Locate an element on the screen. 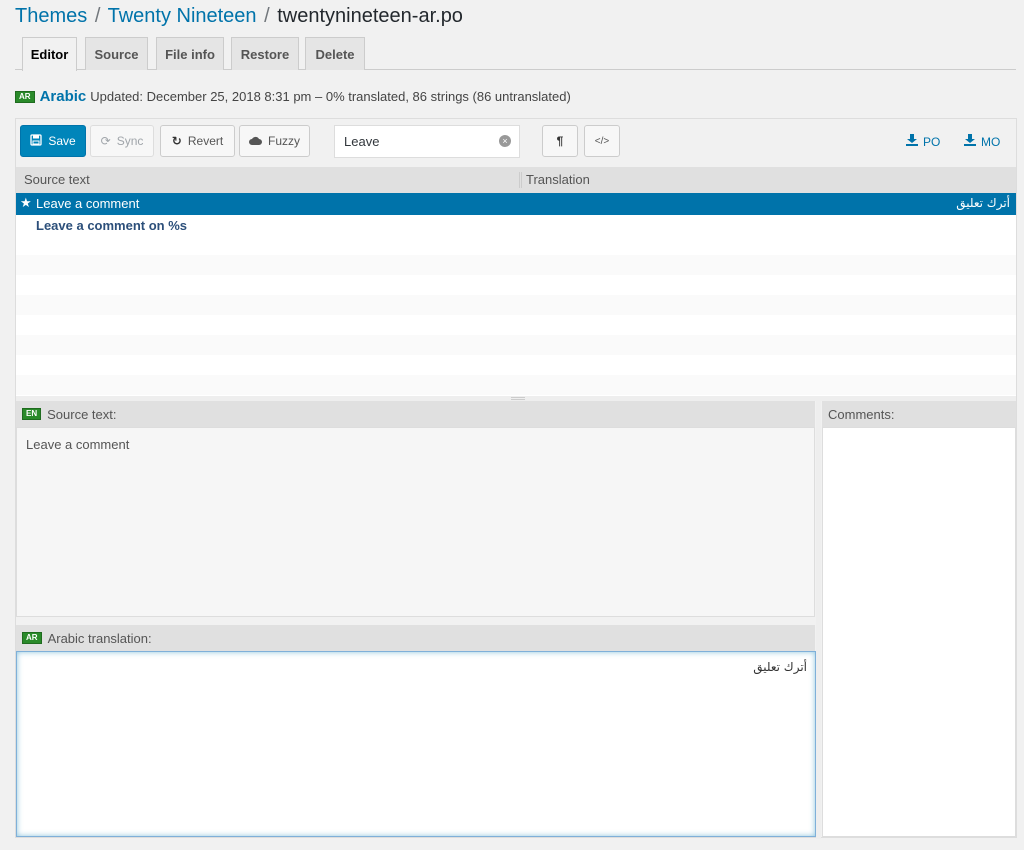 The width and height of the screenshot is (1024, 850). download-mo-label: MO is located at coordinates (991, 141).